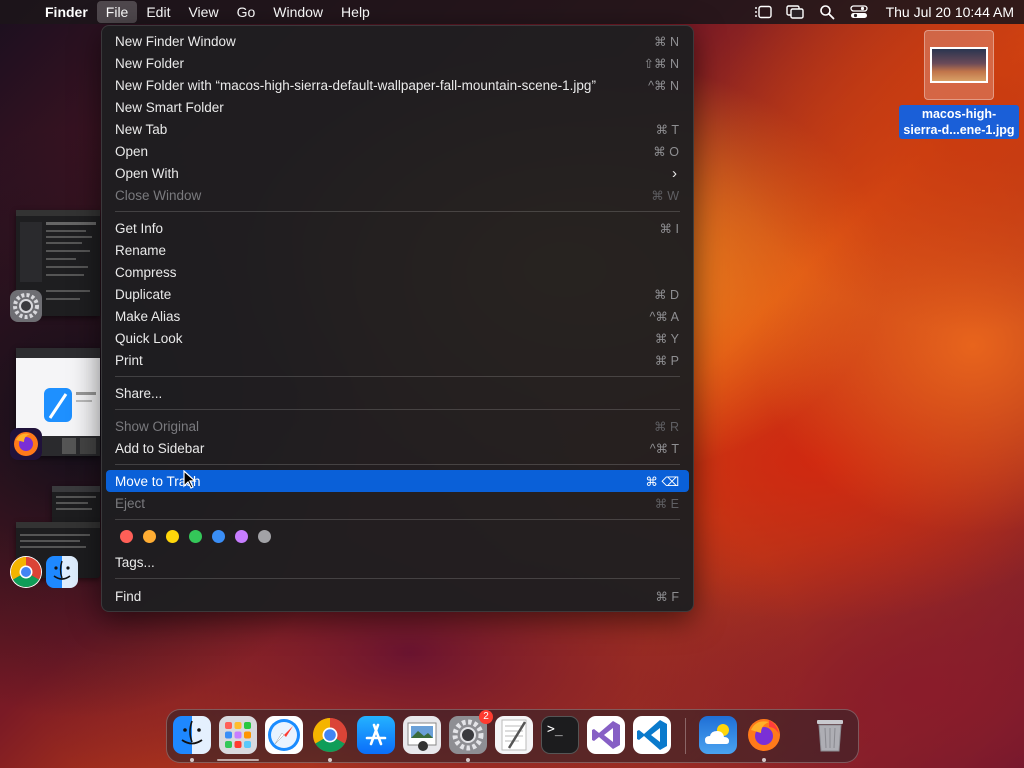  Describe the element at coordinates (763, 12) in the screenshot. I see `stage-manager-icon` at that location.